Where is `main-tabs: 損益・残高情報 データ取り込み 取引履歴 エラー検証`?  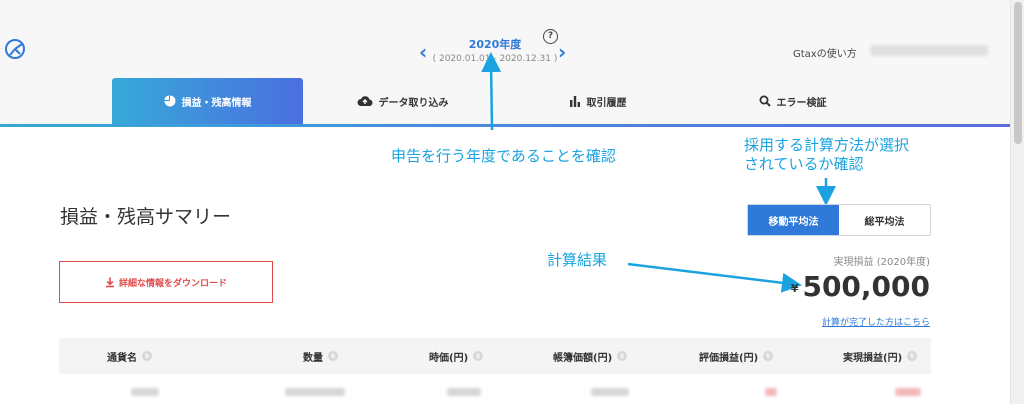
main-tabs: 損益・残高情報 データ取り込み 取引履歴 エラー検証 is located at coordinates (502, 101).